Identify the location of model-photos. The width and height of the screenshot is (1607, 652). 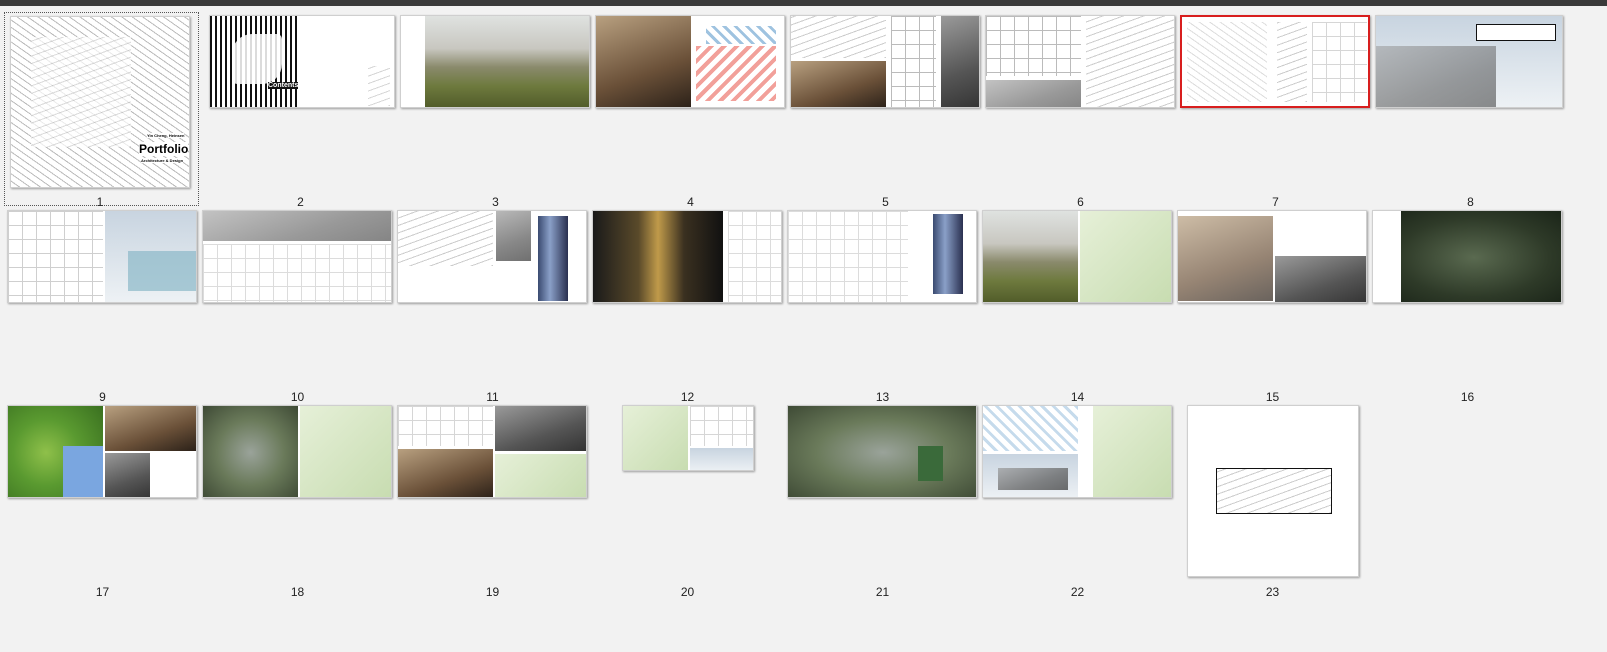
(297, 226).